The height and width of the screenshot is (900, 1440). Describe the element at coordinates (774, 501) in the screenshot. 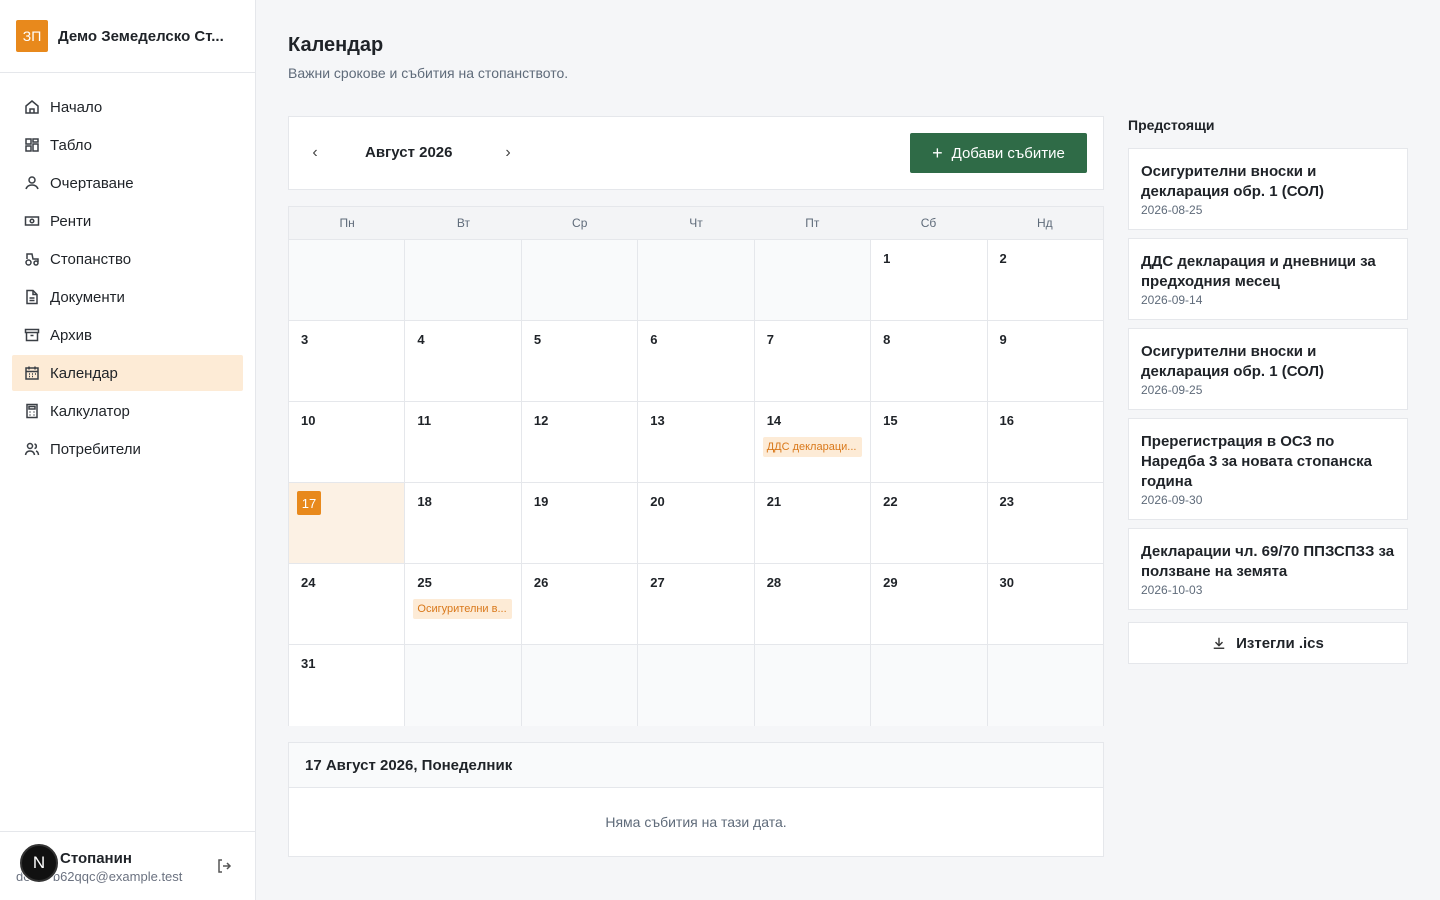

I see `day-number: 21` at that location.